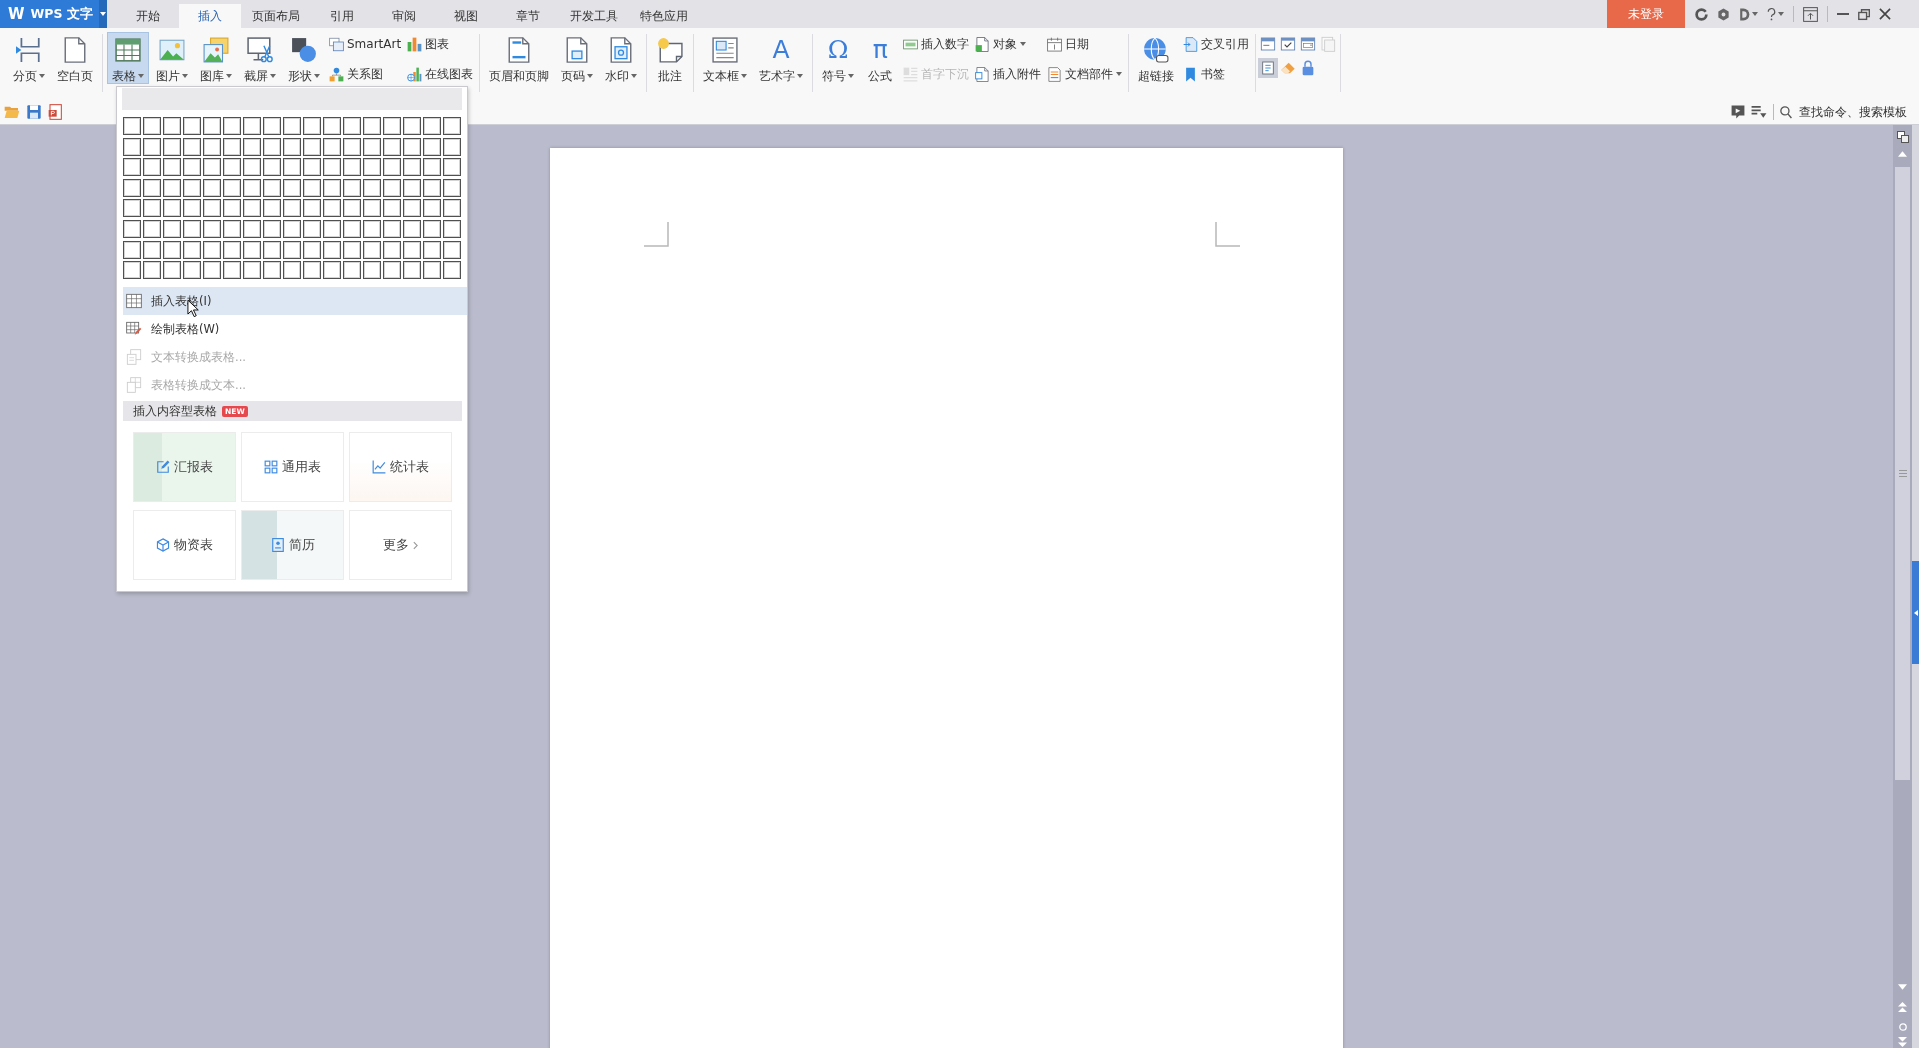 The width and height of the screenshot is (1919, 1048). What do you see at coordinates (725, 58) in the screenshot?
I see `ribbon-button: 文本框` at bounding box center [725, 58].